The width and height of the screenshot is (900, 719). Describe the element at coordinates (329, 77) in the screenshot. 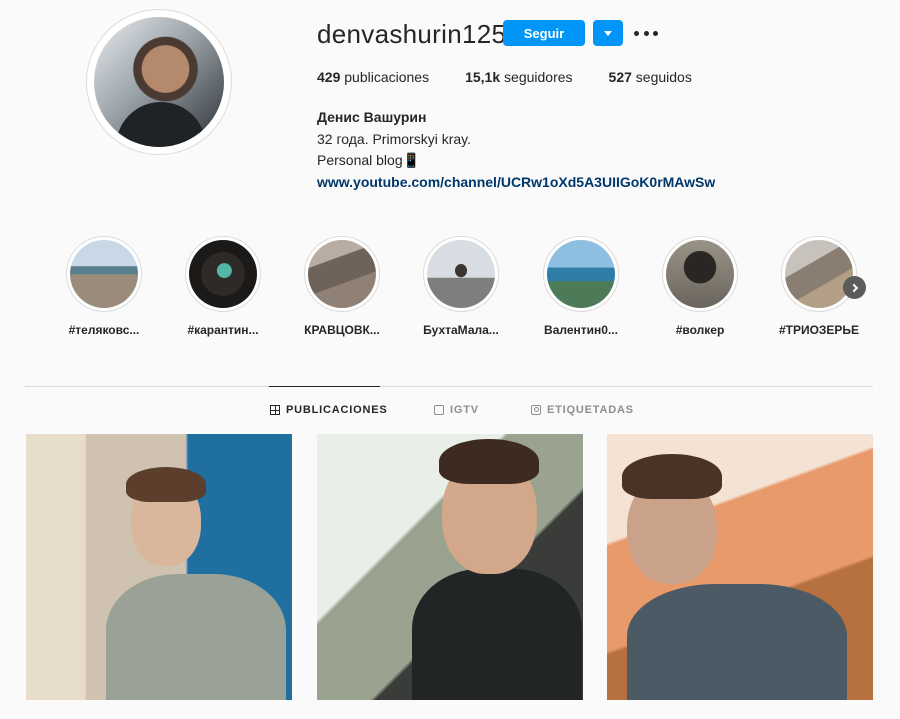

I see `posts-count: 429` at that location.